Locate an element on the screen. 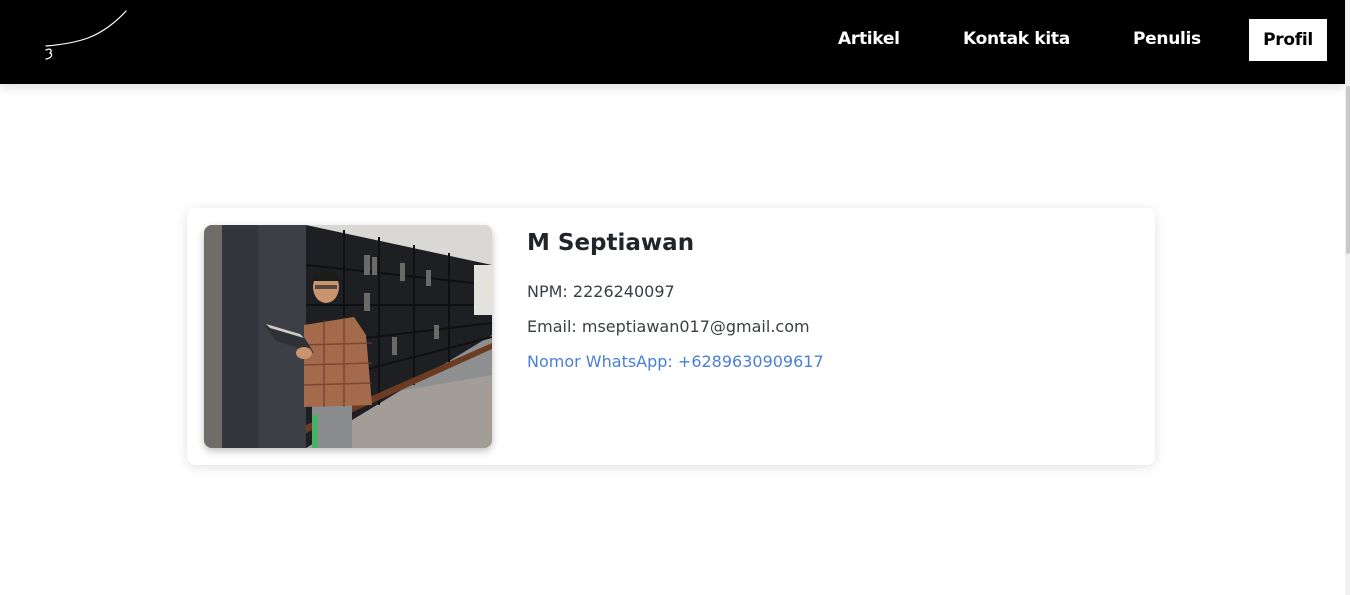 The height and width of the screenshot is (595, 1350). profile-npm: NPM: 2226240097 is located at coordinates (601, 291).